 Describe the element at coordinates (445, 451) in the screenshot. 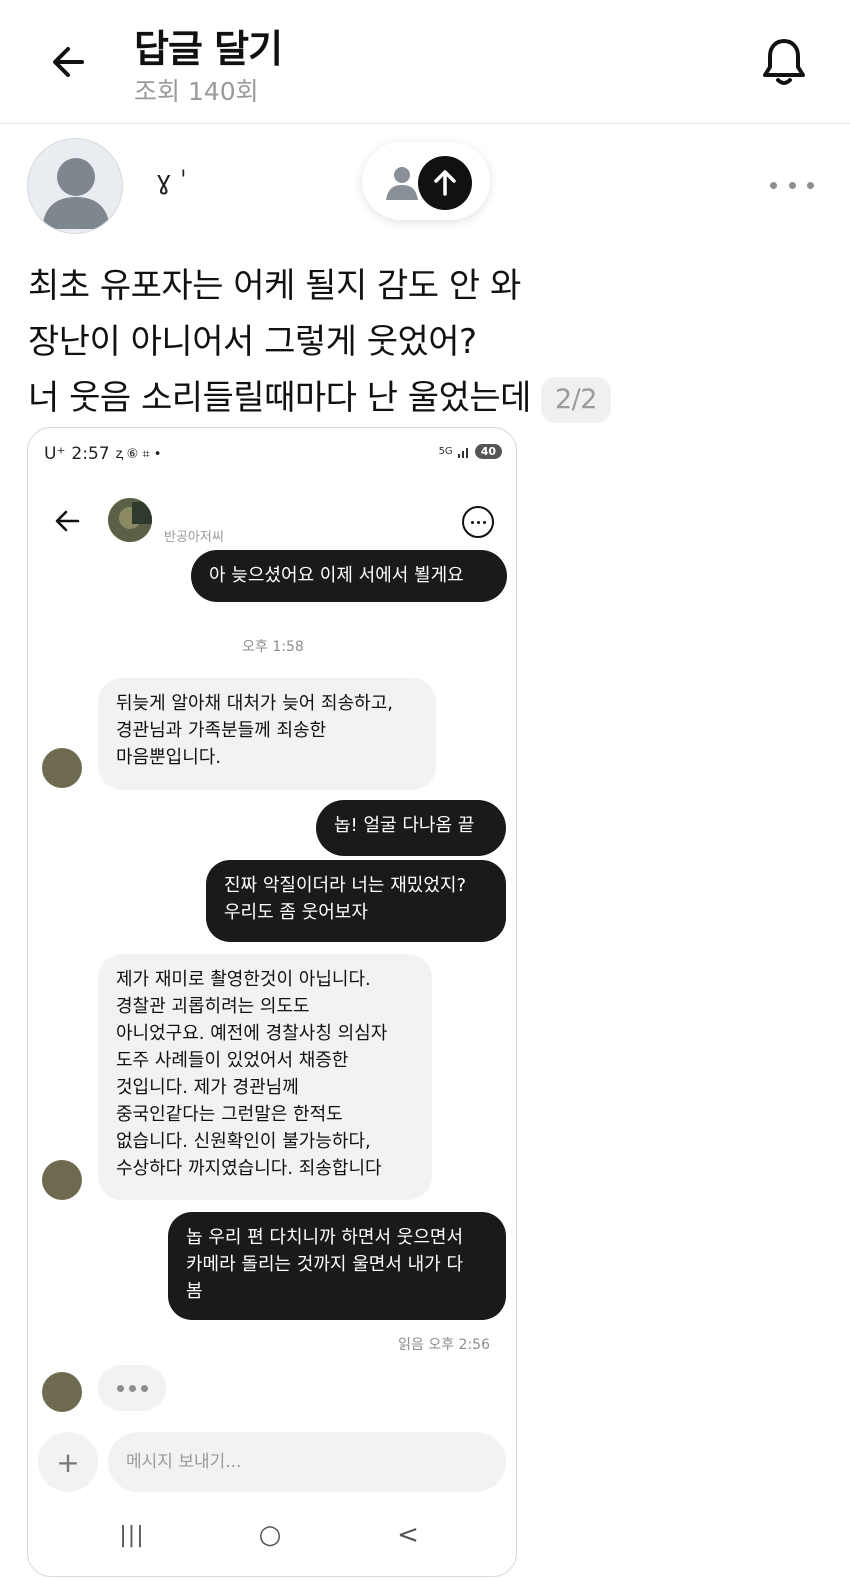

I see `network-label: 5G` at that location.